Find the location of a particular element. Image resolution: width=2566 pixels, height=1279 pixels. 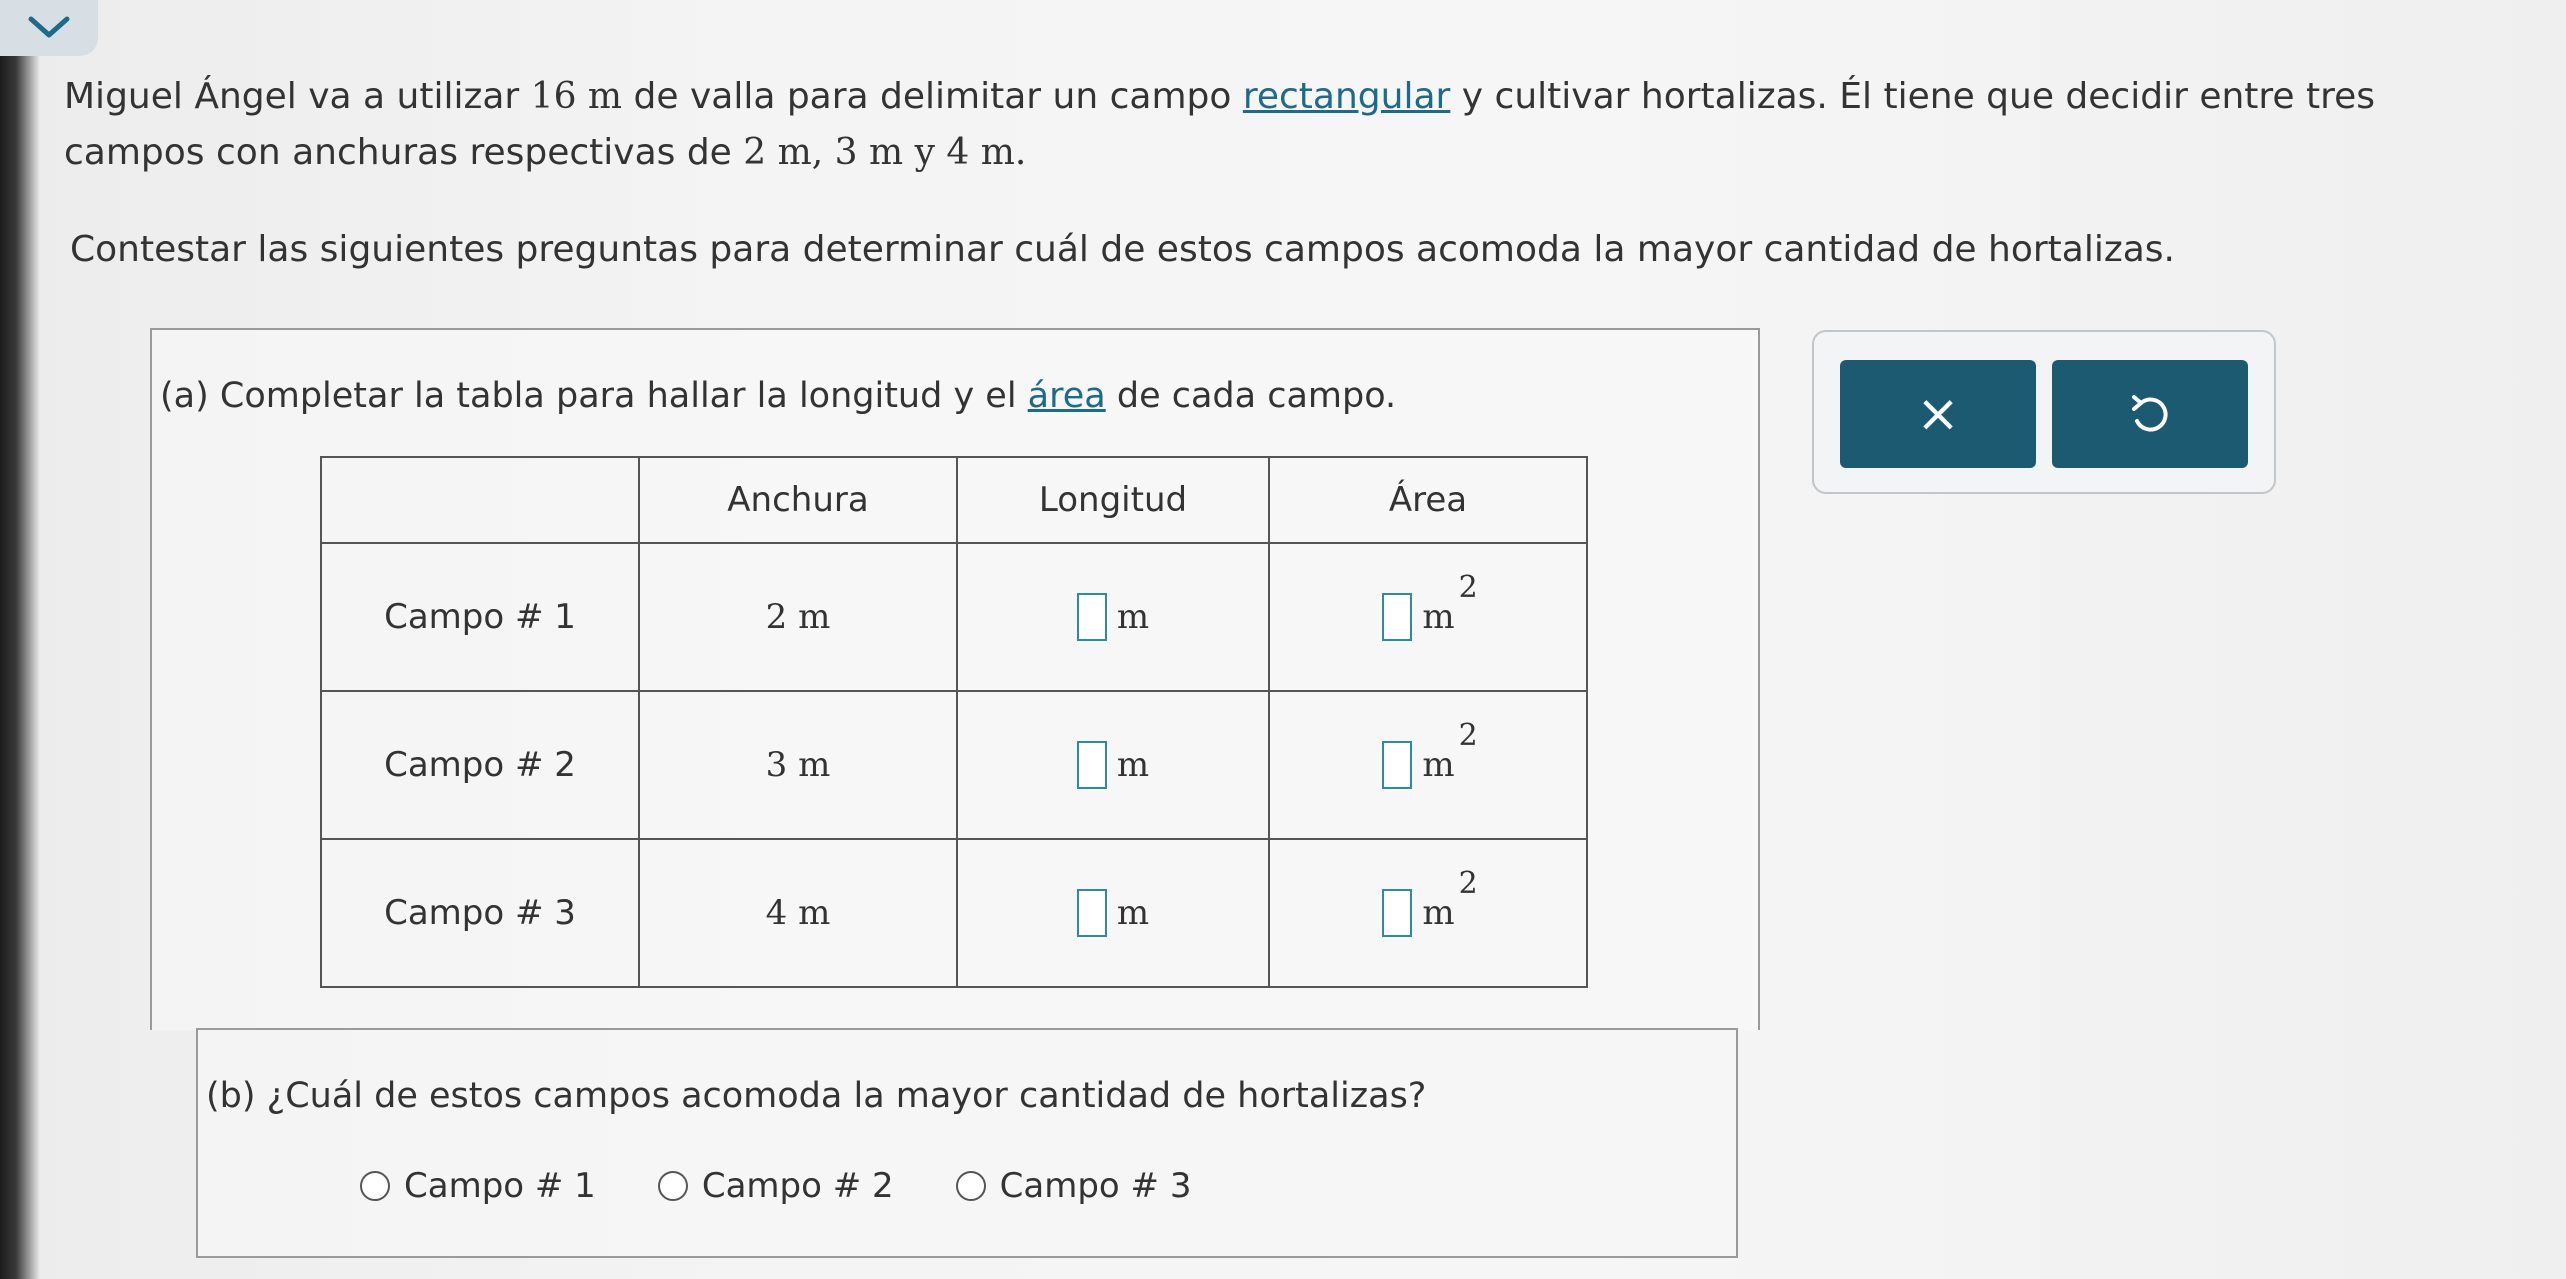

clear-button: × is located at coordinates (1938, 414).